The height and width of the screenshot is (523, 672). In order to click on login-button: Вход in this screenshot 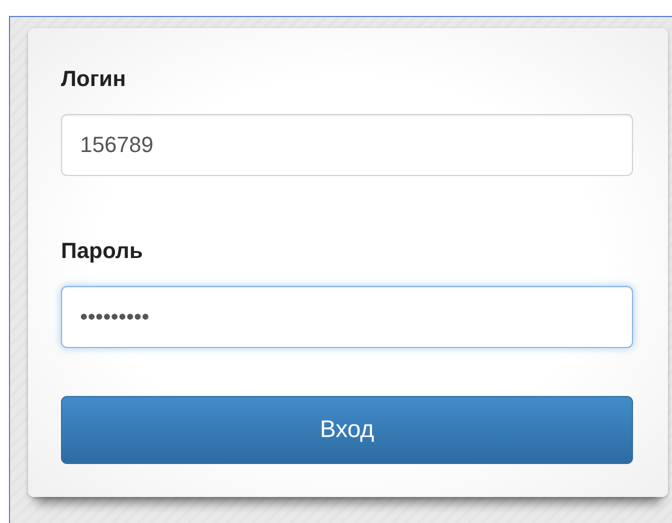, I will do `click(347, 430)`.